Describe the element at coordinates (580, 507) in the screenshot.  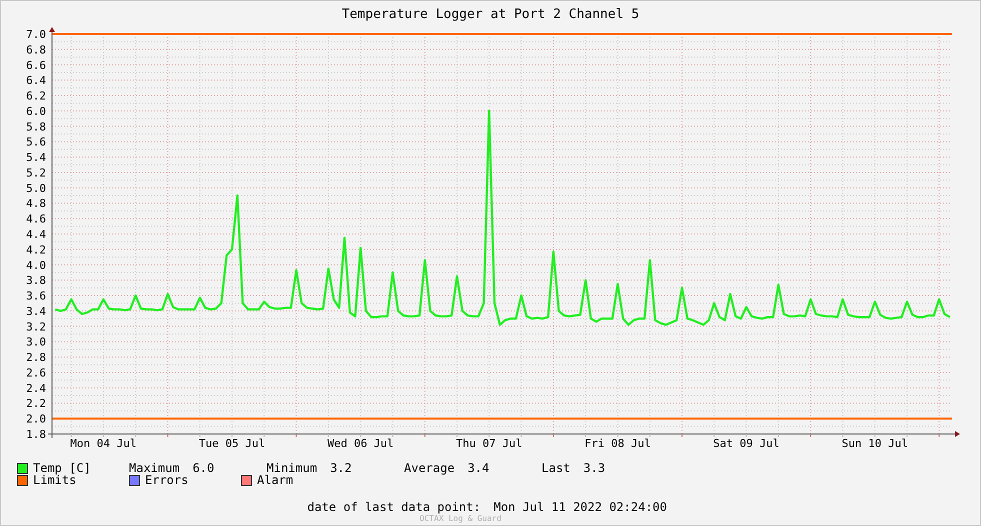
I see `footer-date: Mon Jul 11 2022 02:24:00` at that location.